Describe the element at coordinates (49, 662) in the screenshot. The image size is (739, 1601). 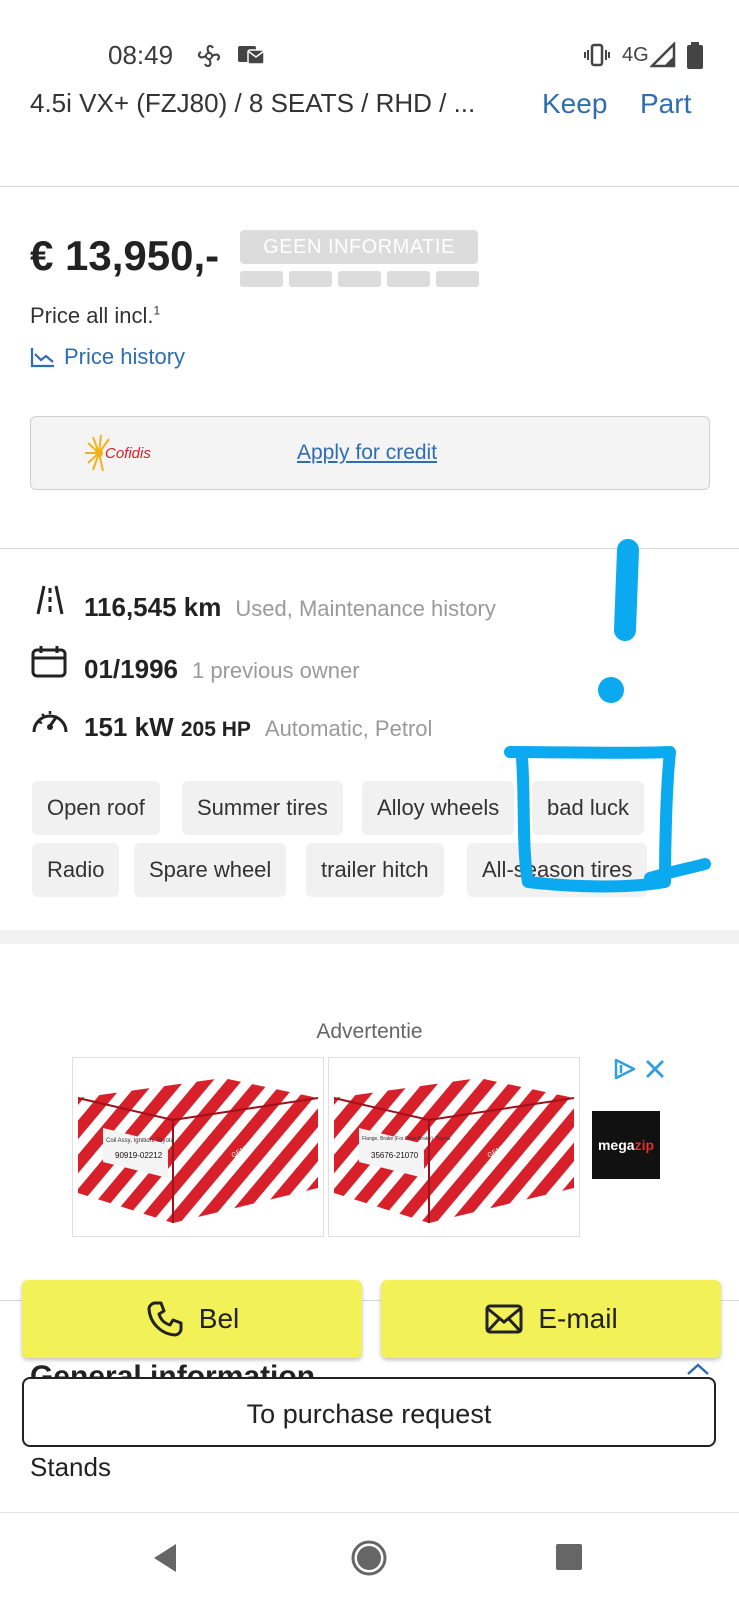
I see `calendar-icon` at that location.